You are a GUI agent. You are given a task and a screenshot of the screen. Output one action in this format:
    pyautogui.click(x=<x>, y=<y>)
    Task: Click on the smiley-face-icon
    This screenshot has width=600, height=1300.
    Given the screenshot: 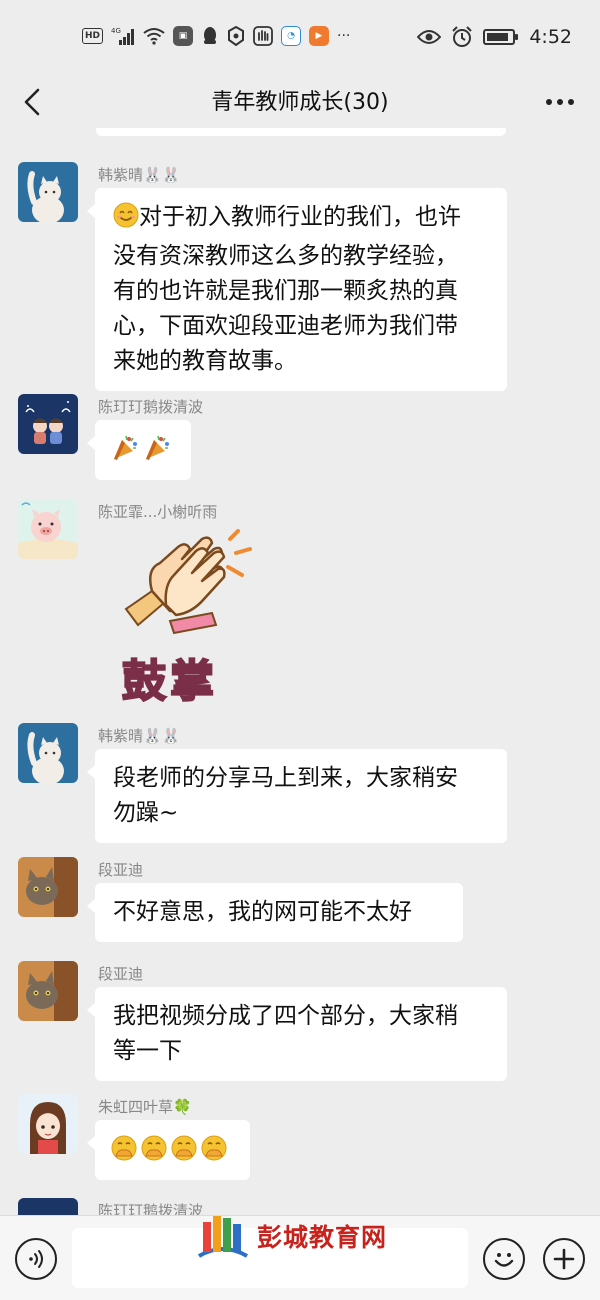 What is the action you would take?
    pyautogui.click(x=504, y=1260)
    